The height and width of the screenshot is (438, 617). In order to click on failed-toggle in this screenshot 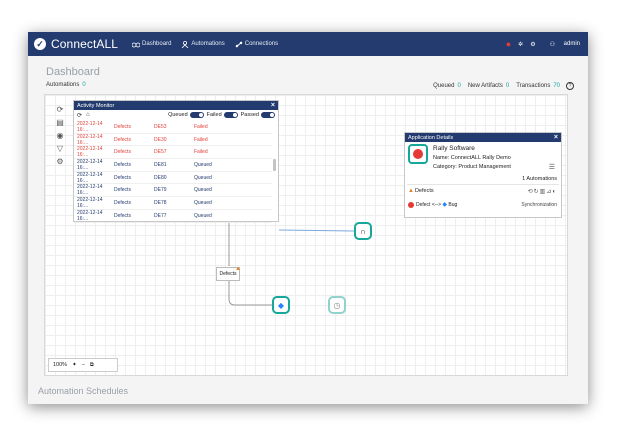, I will do `click(230, 115)`.